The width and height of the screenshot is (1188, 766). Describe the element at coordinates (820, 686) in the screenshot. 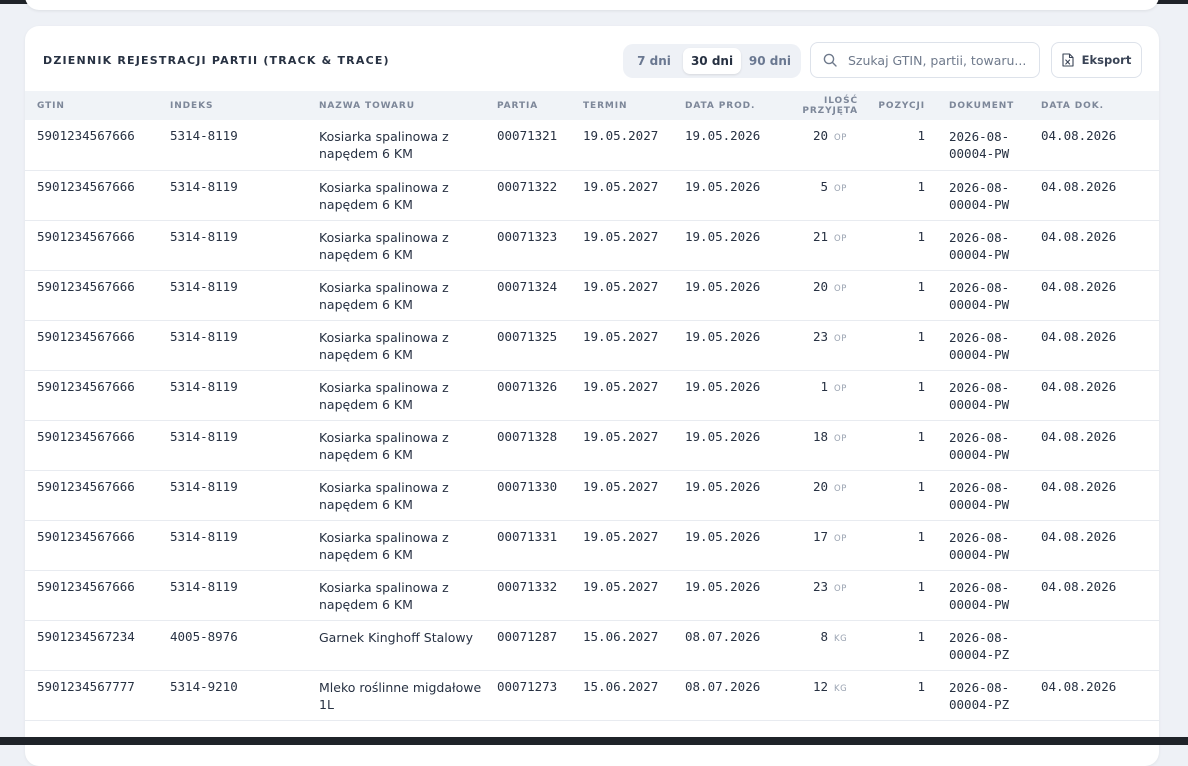

I see `qty-value: 12` at that location.